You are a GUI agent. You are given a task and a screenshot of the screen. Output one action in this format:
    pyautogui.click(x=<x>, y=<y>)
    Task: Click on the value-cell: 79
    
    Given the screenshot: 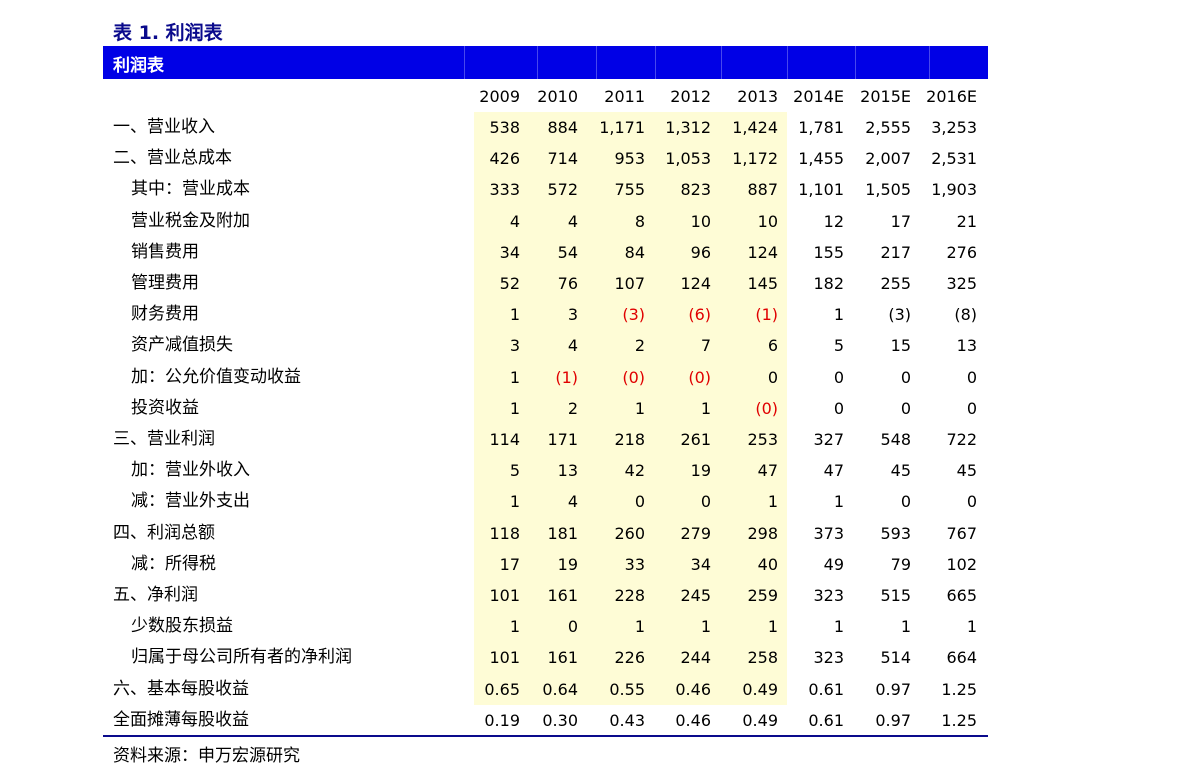 What is the action you would take?
    pyautogui.click(x=900, y=564)
    